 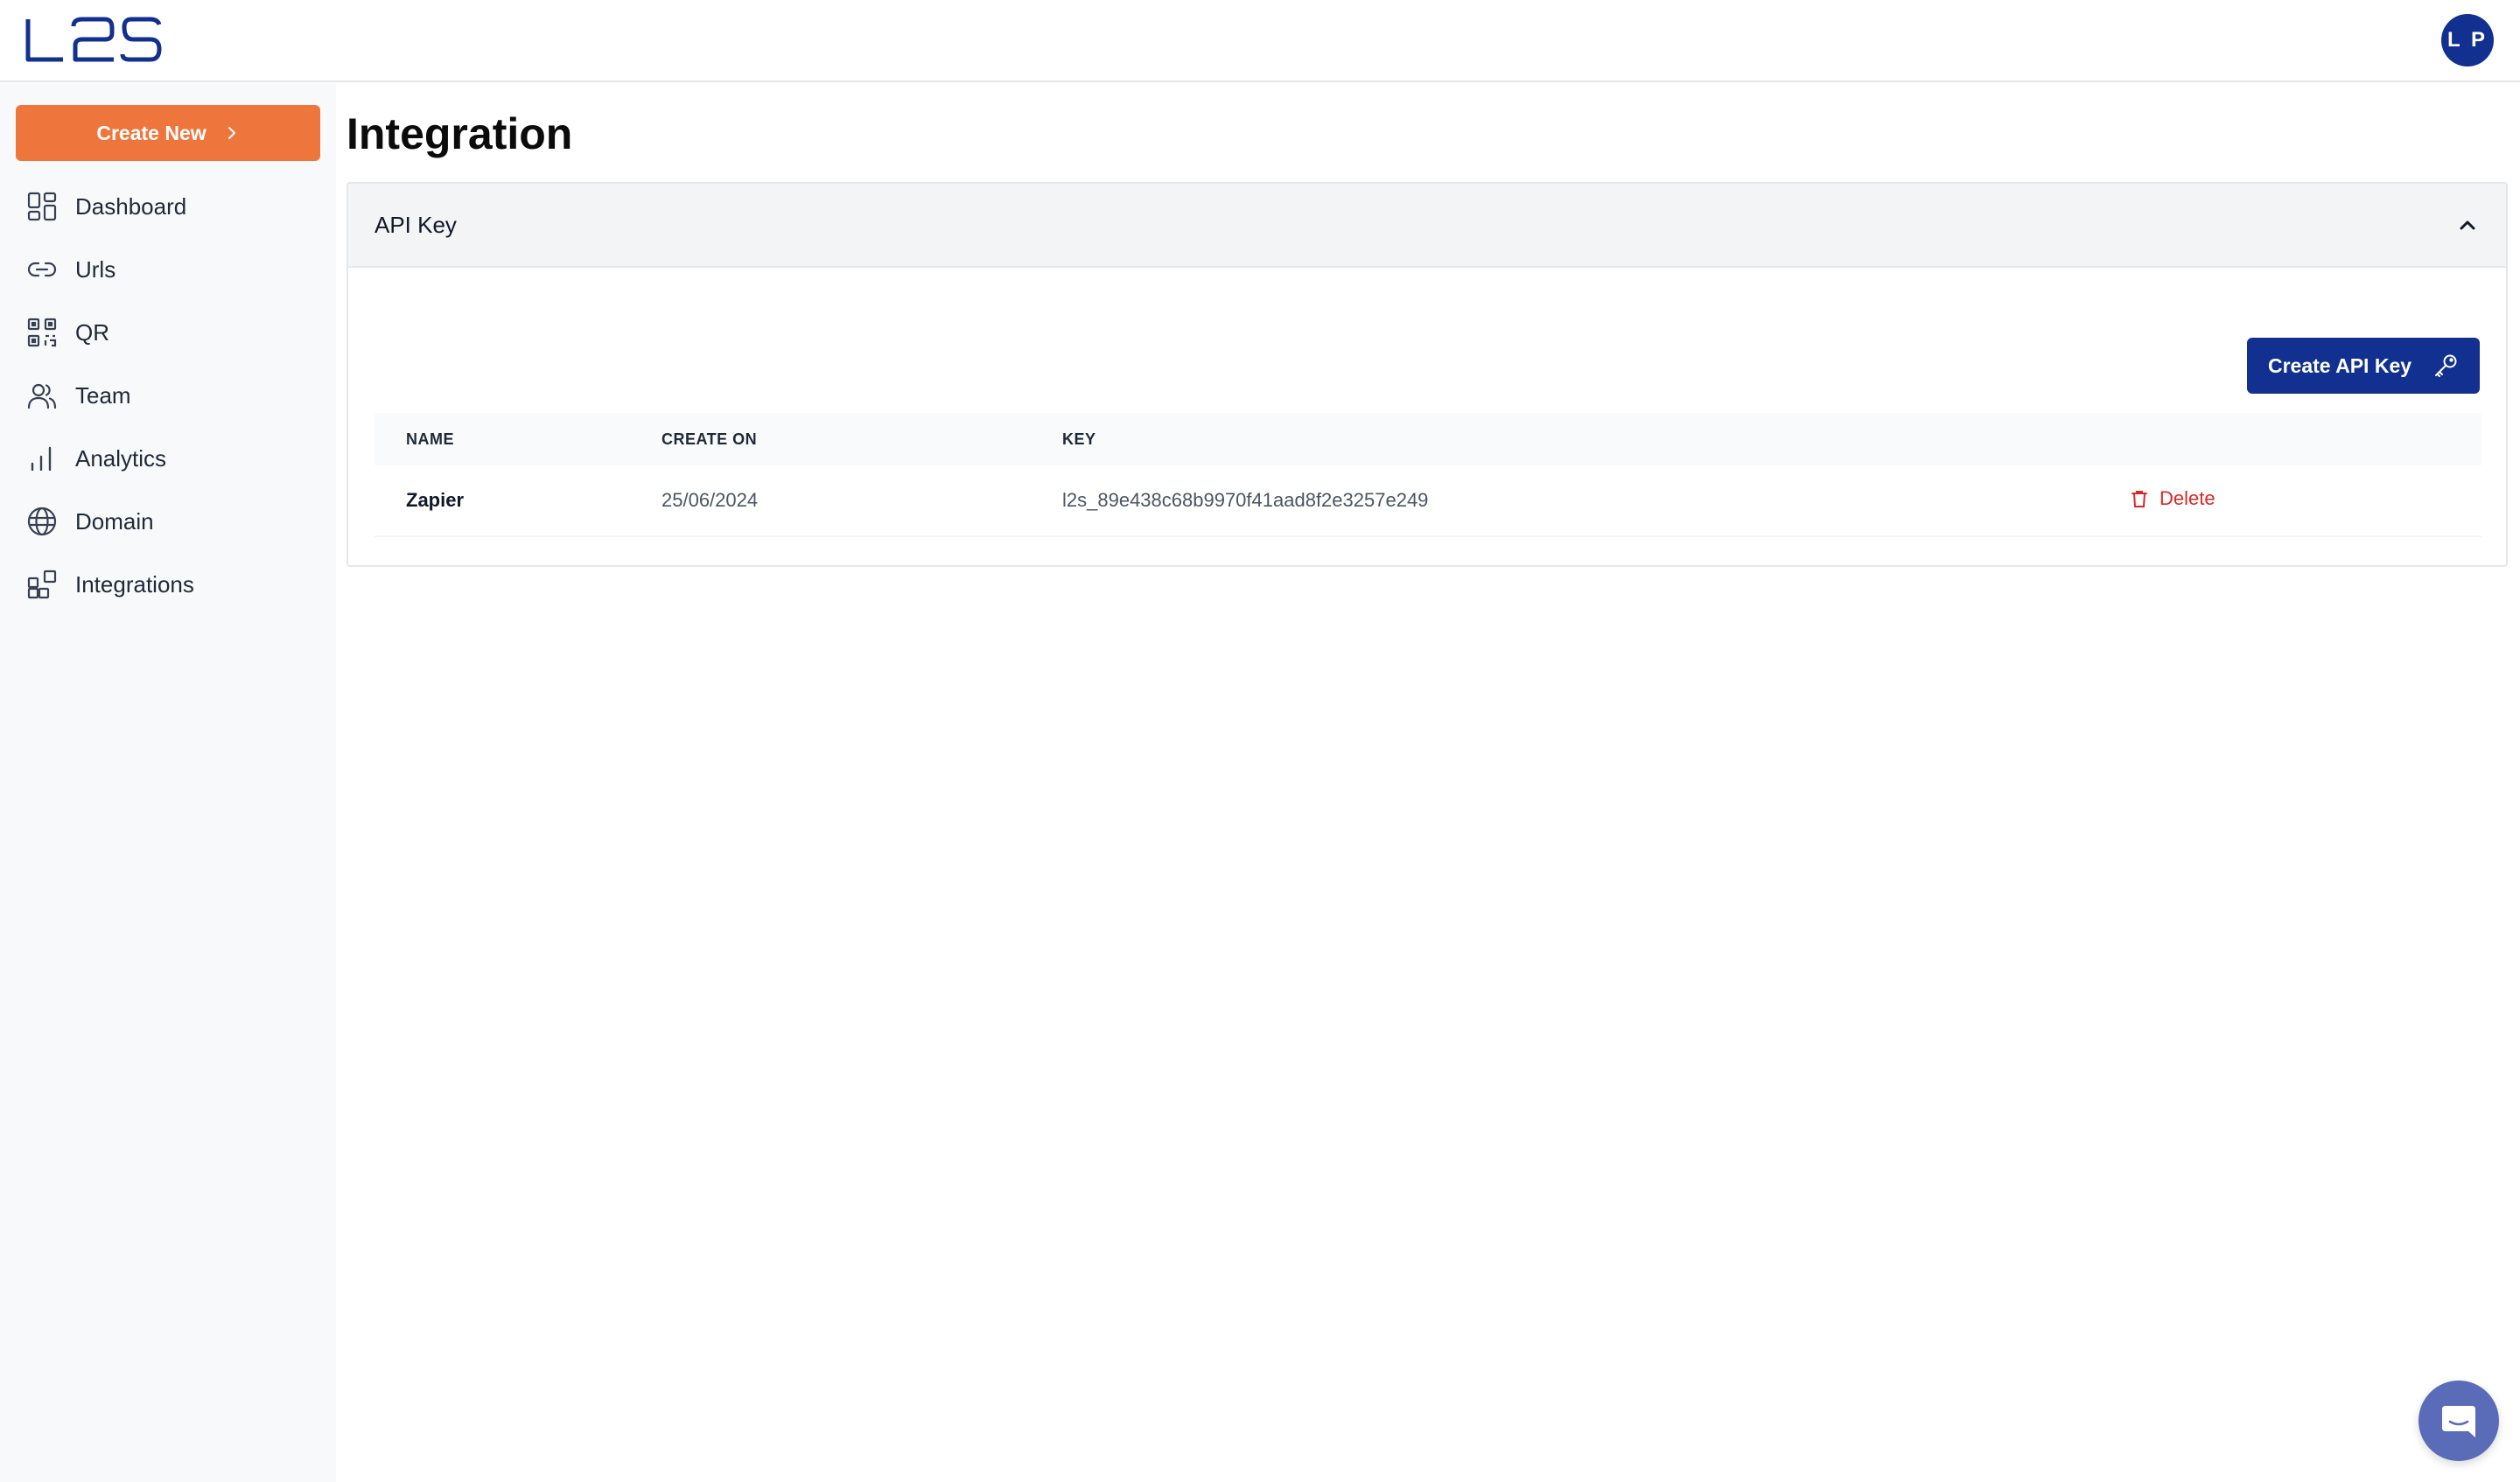 I want to click on sidebar-item-team: Team, so click(x=168, y=395).